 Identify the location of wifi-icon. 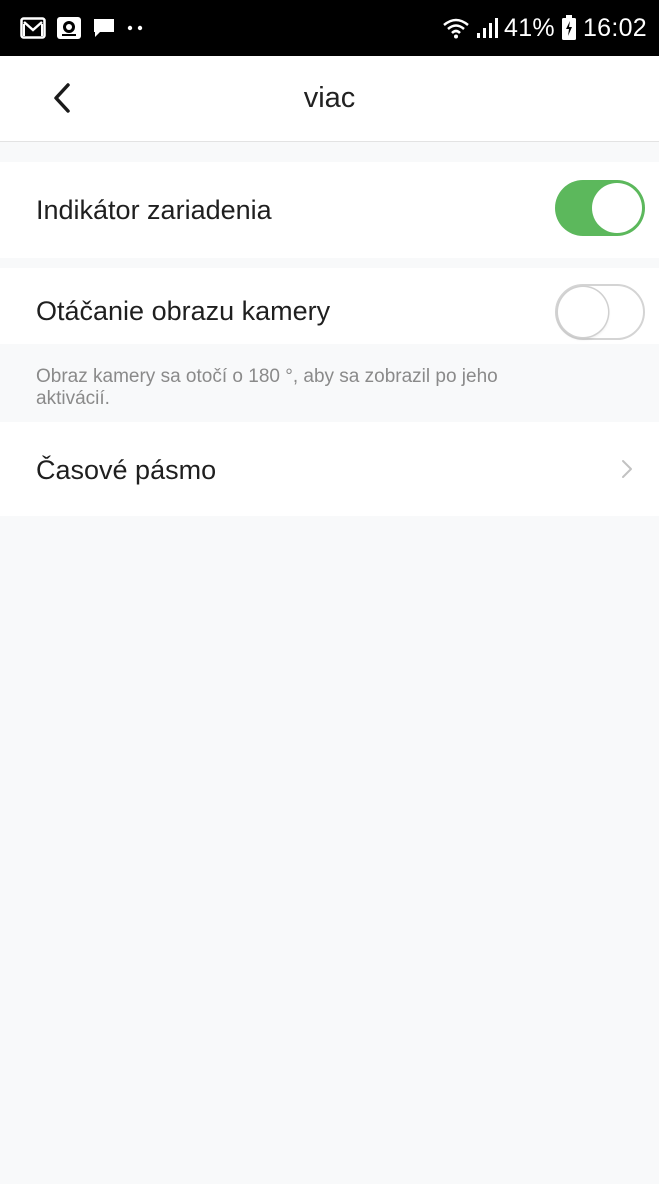
(456, 28).